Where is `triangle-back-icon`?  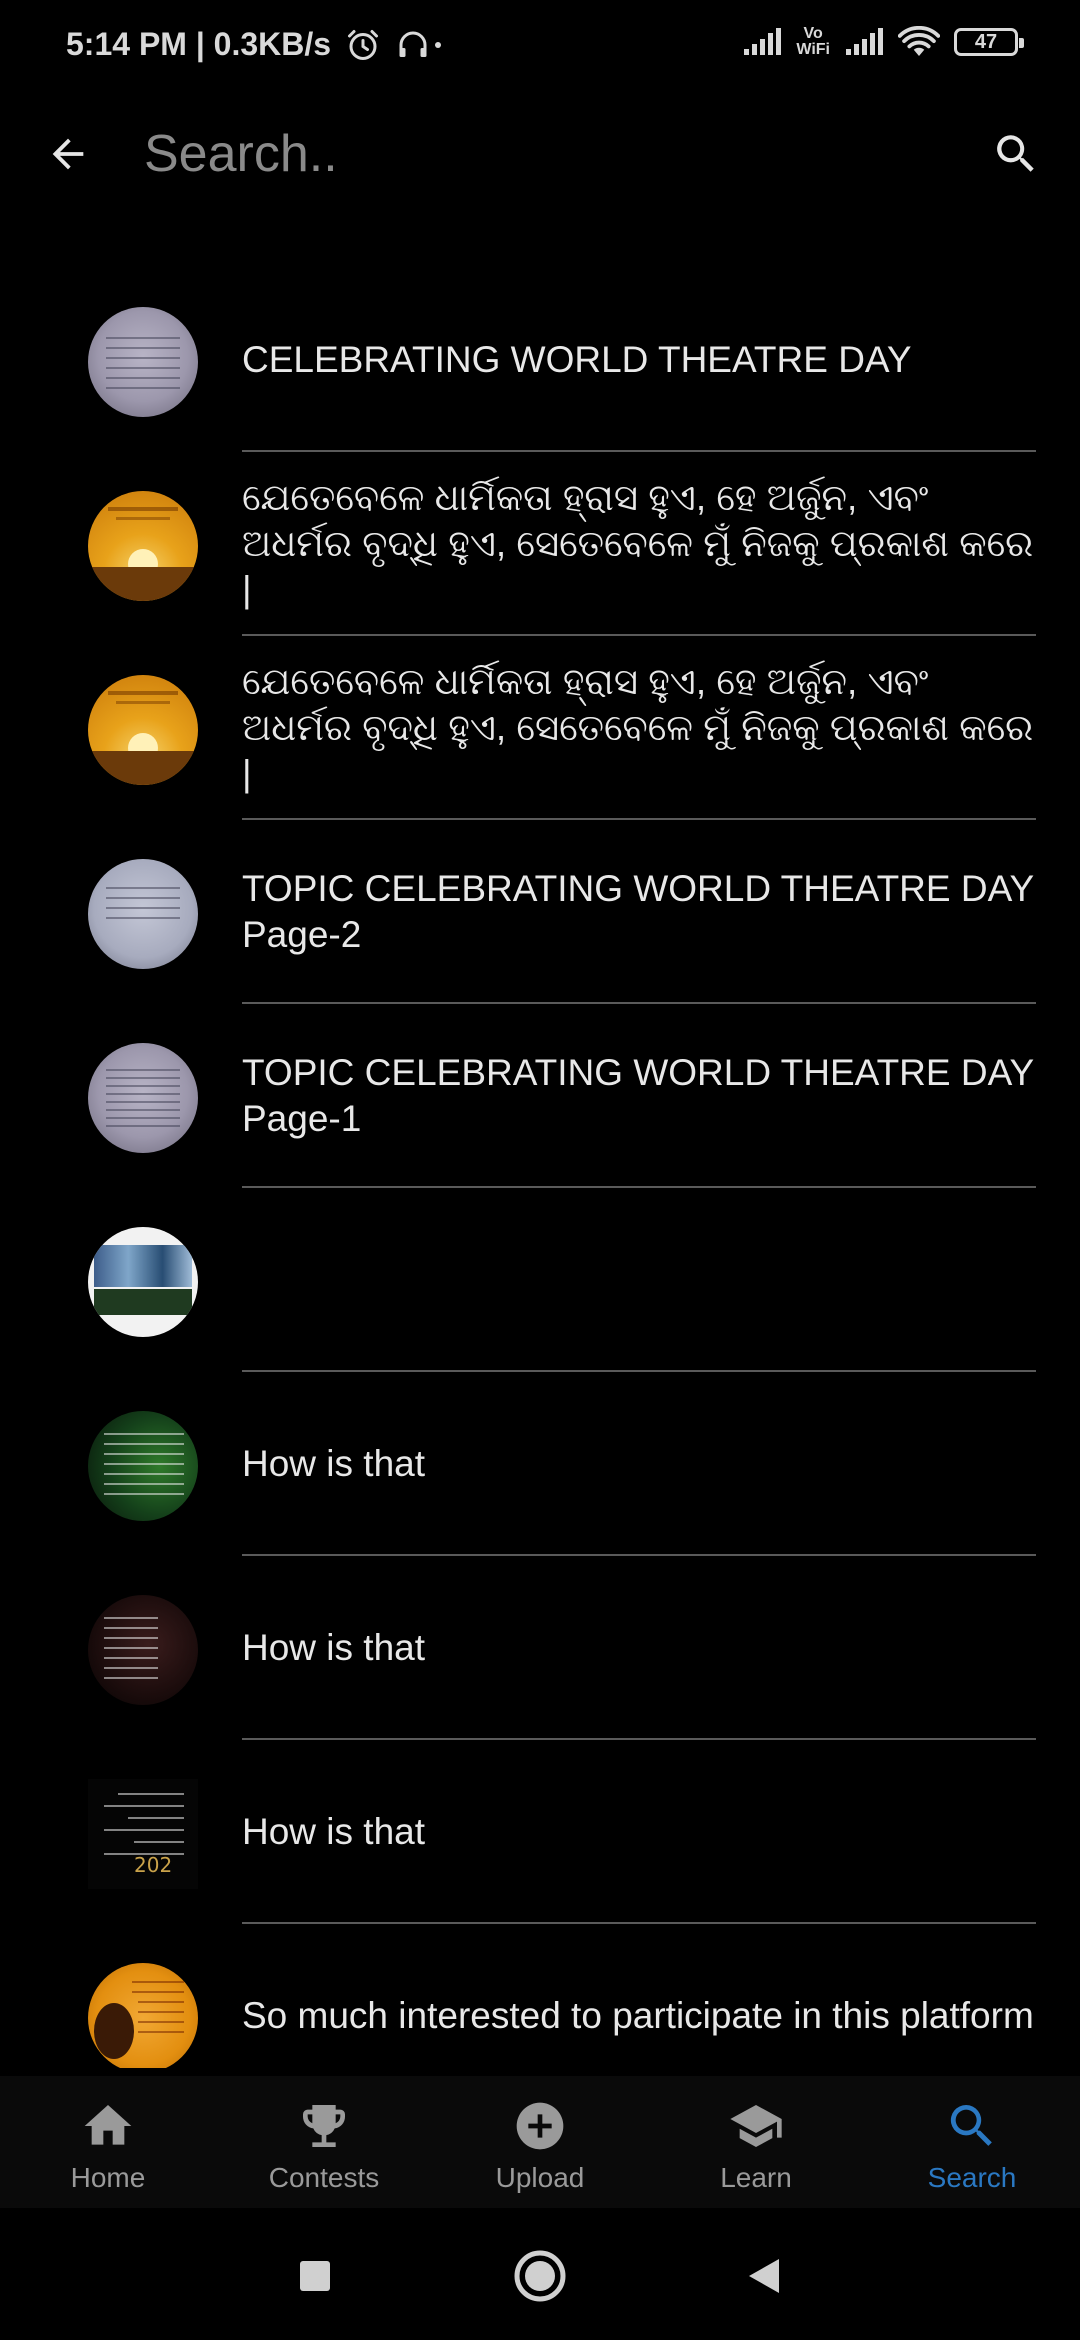
triangle-back-icon is located at coordinates (764, 2276).